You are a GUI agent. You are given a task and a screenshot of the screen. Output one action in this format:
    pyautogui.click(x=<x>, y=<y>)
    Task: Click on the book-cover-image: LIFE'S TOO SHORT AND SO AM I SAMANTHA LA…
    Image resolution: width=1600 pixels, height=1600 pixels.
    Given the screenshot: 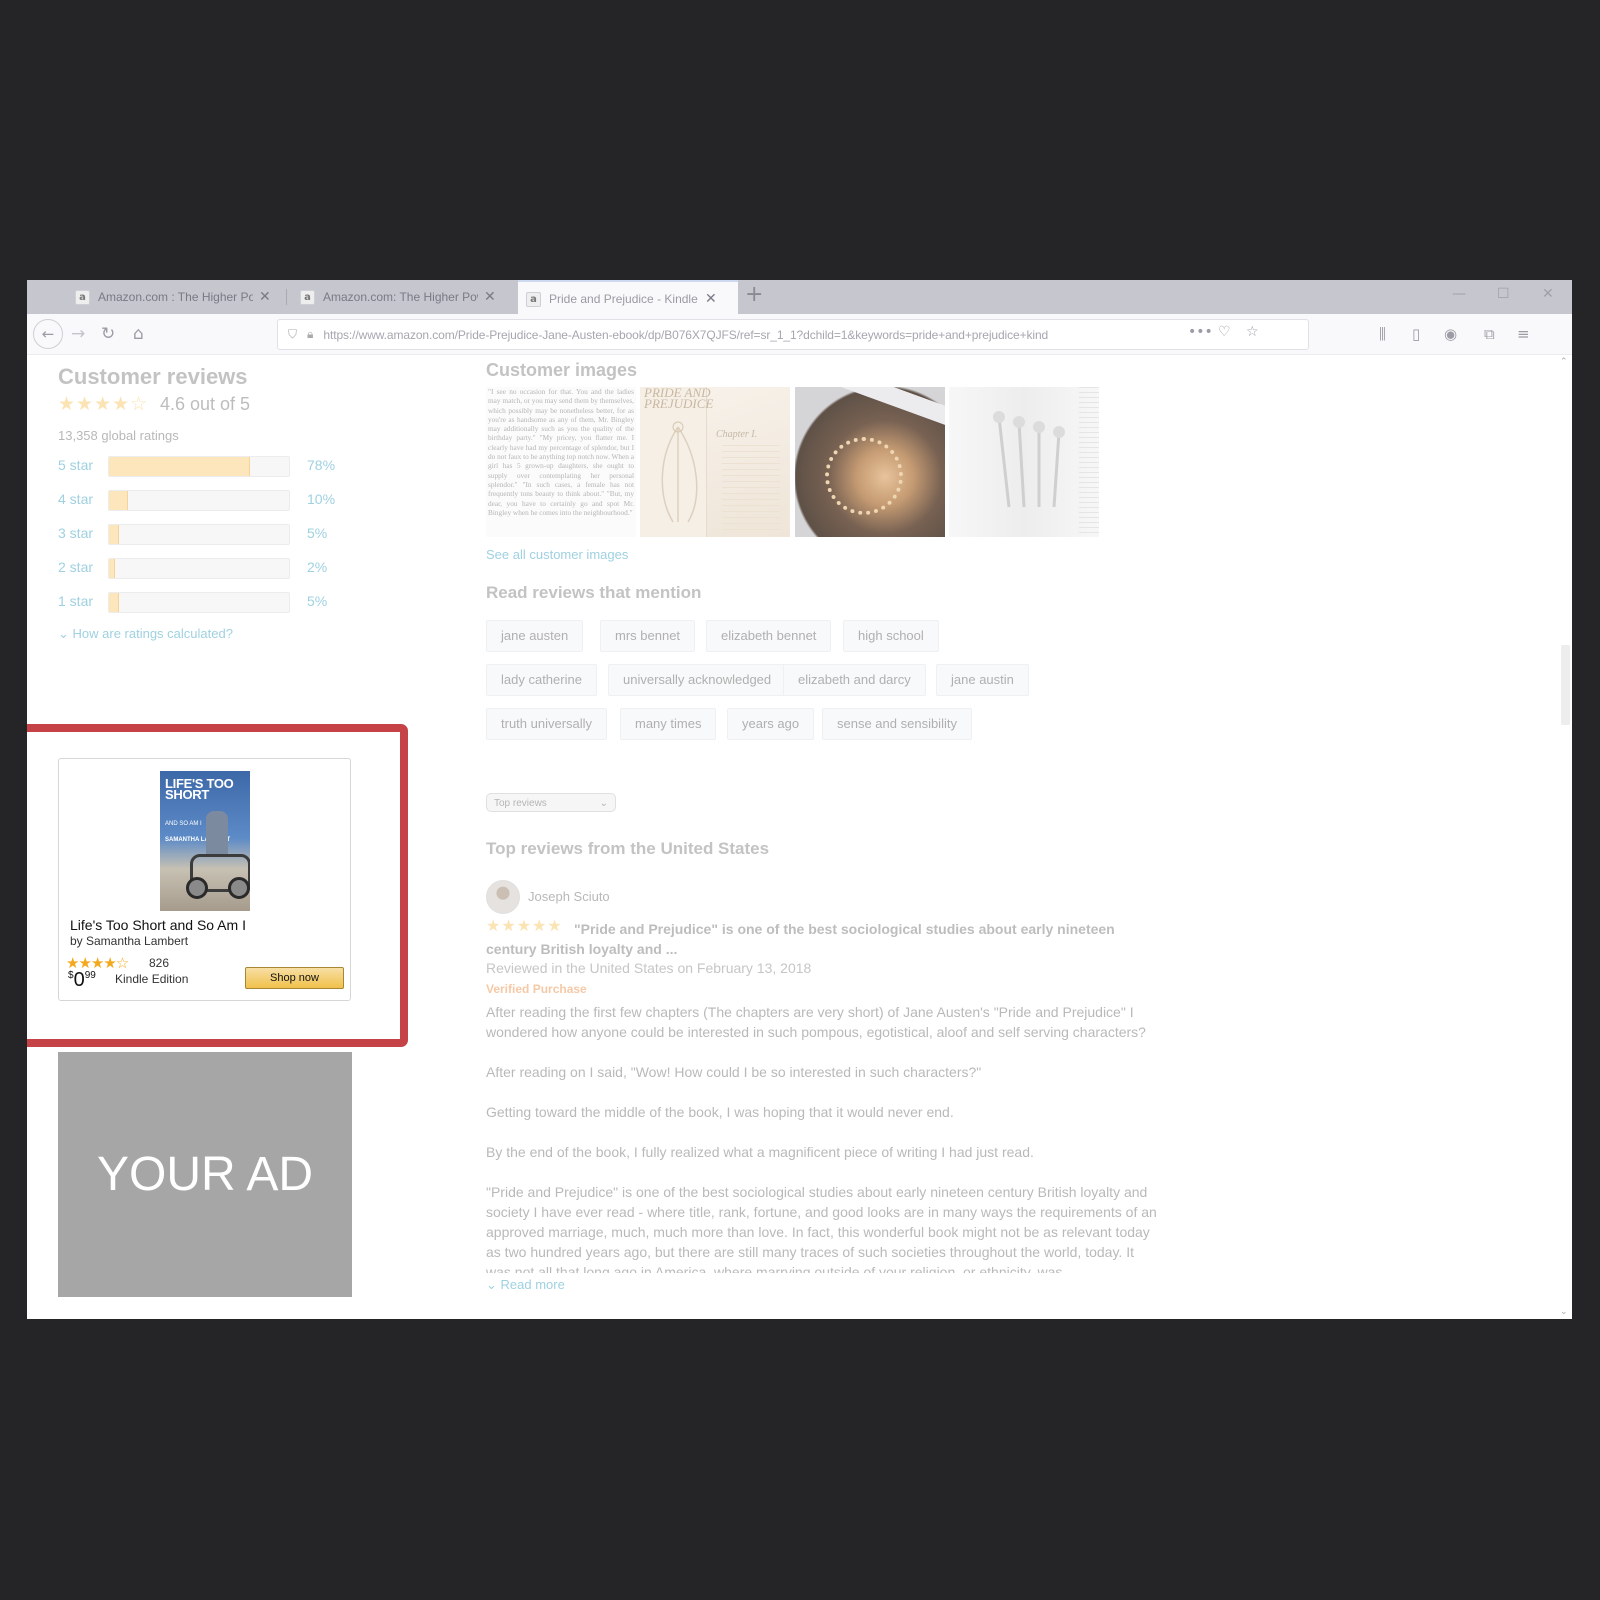 What is the action you would take?
    pyautogui.click(x=205, y=841)
    